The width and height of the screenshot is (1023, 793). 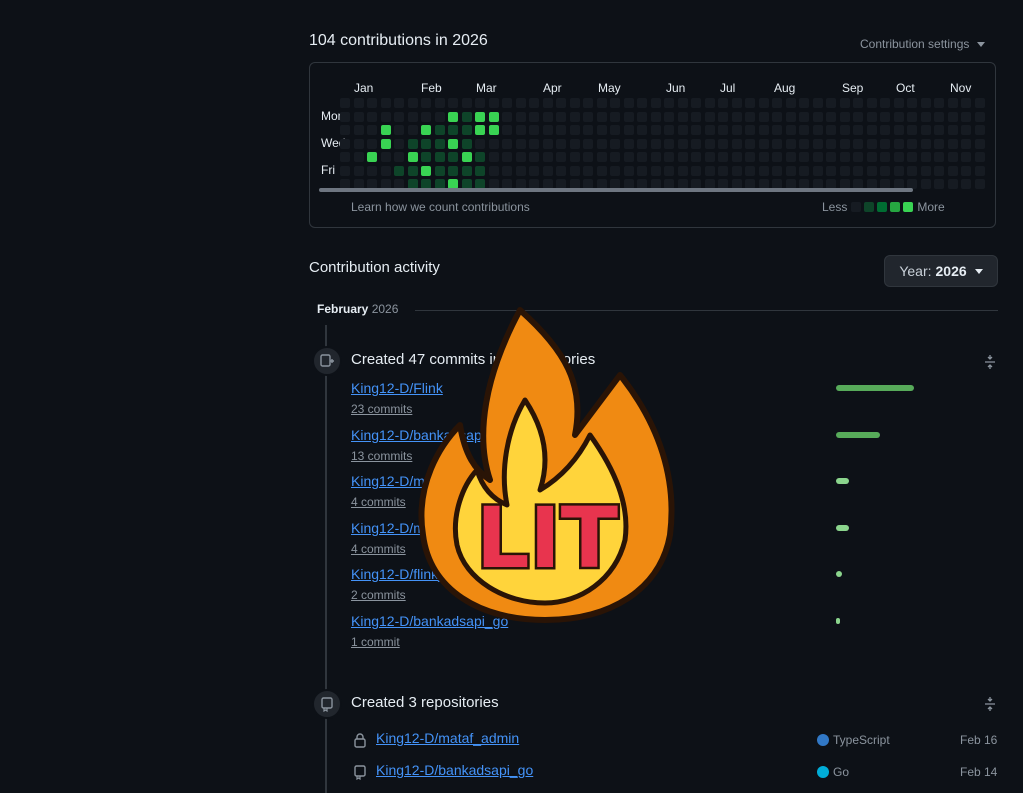 What do you see at coordinates (440, 207) in the screenshot?
I see `learn-count-link: Learn how we count contributions` at bounding box center [440, 207].